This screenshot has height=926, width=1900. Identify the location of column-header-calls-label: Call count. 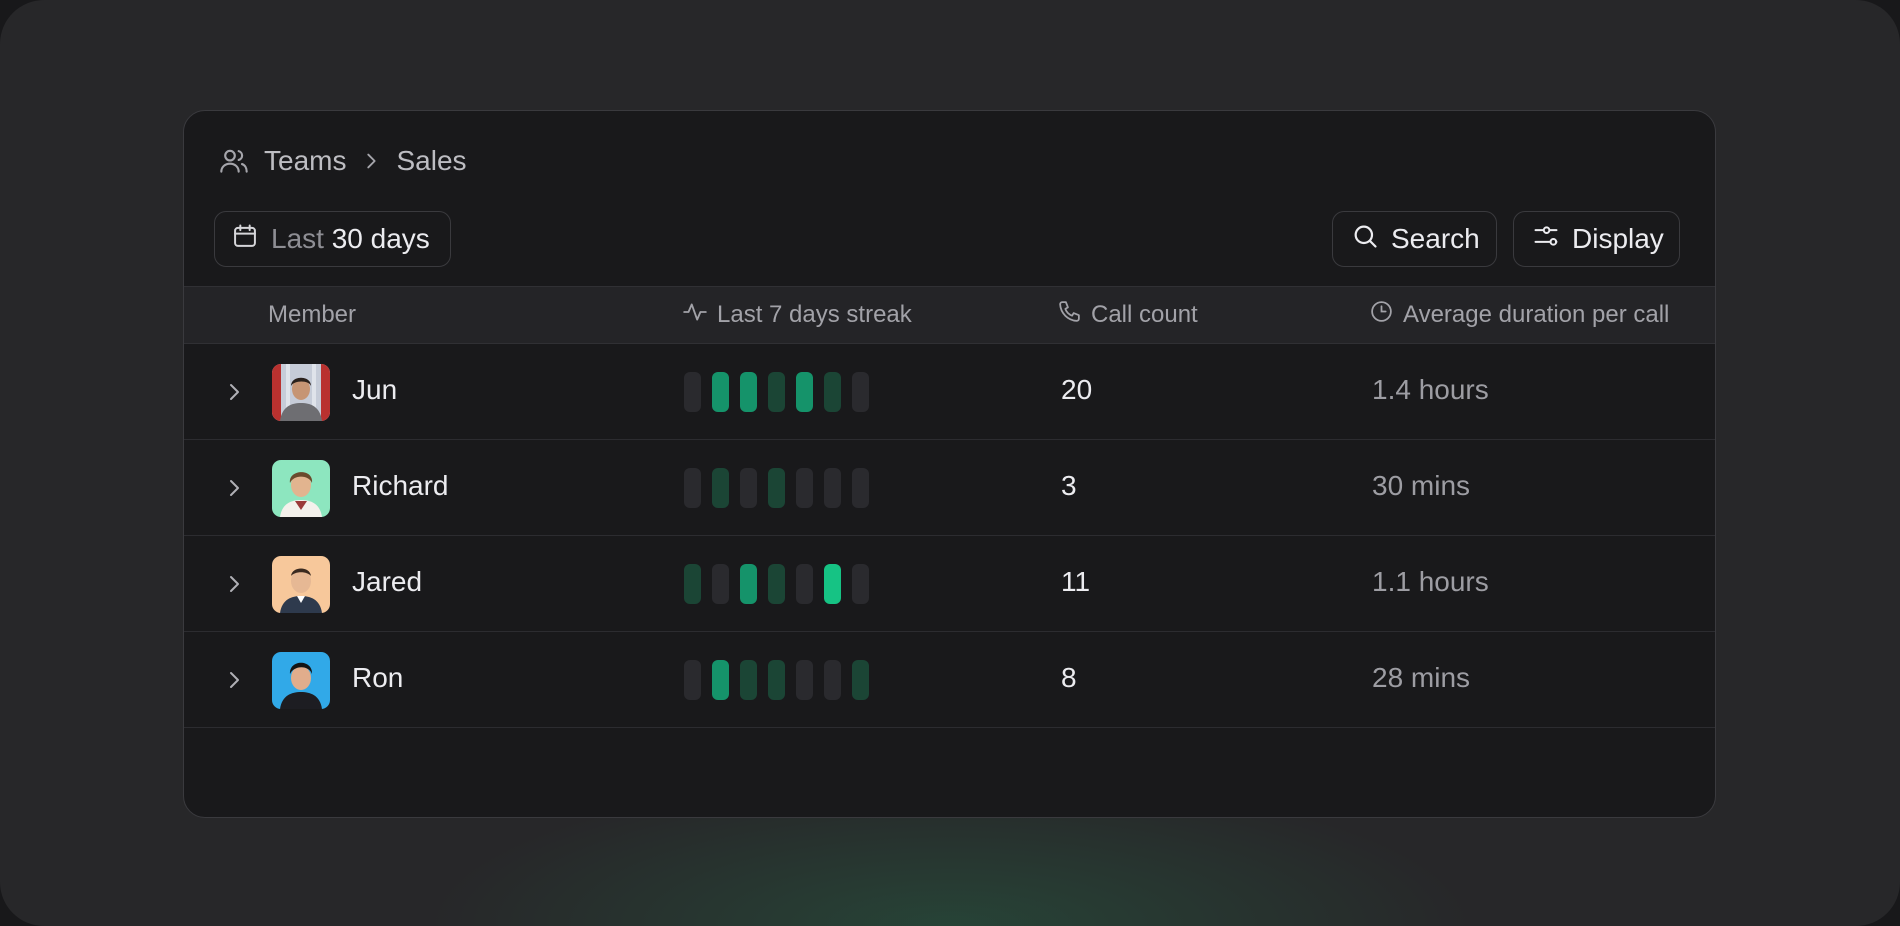
(1144, 315).